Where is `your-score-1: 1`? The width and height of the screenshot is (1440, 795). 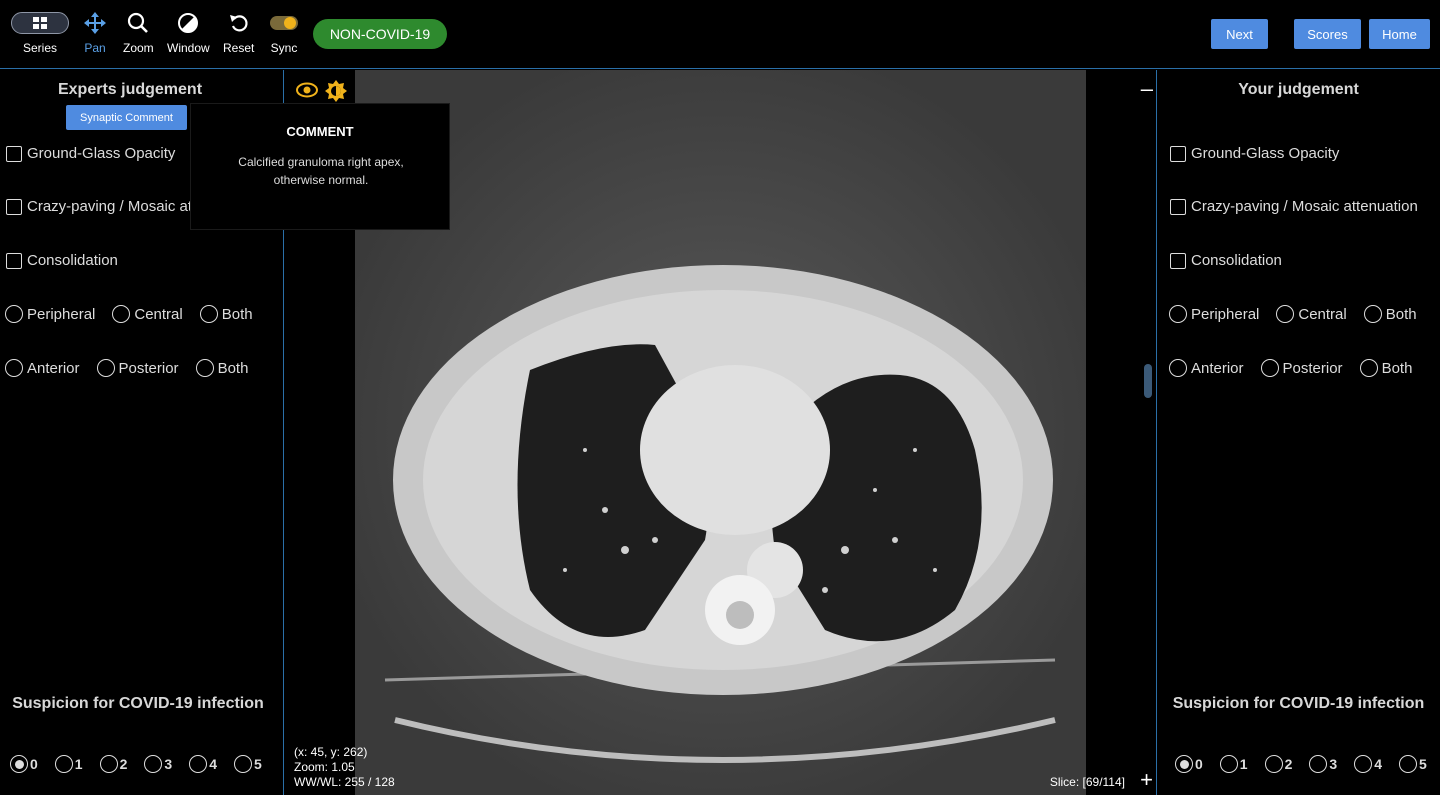
your-score-1: 1 is located at coordinates (1233, 764).